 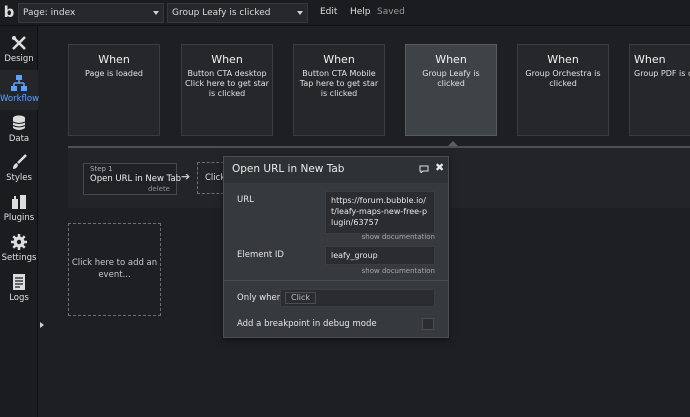 What do you see at coordinates (19, 298) in the screenshot?
I see `sidebar-item-label: Logs` at bounding box center [19, 298].